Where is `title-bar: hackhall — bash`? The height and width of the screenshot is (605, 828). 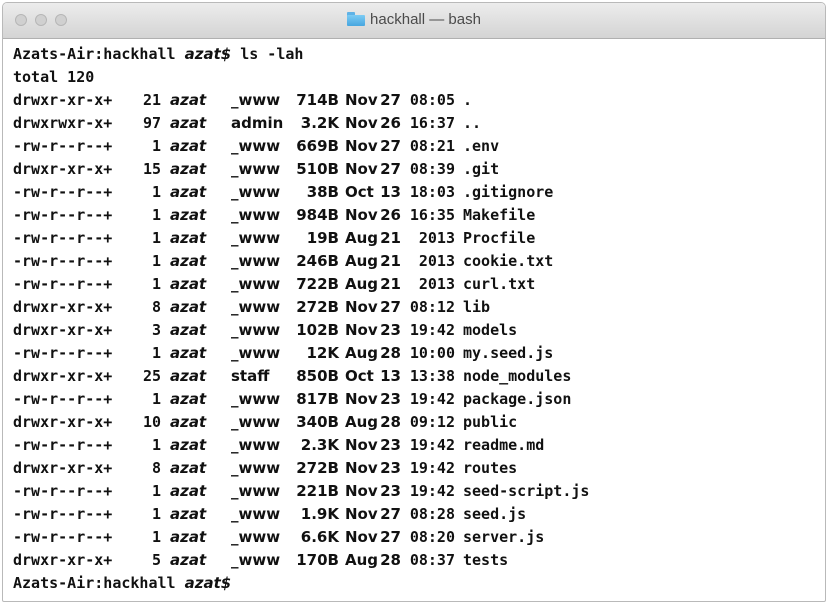 title-bar: hackhall — bash is located at coordinates (414, 21).